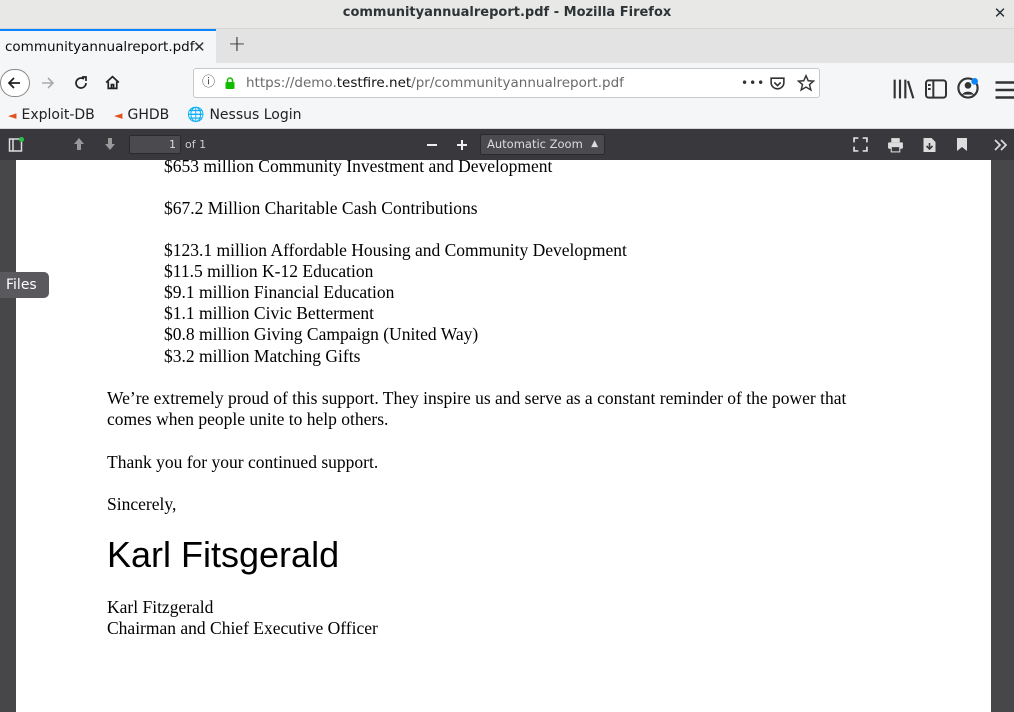 Image resolution: width=1014 pixels, height=712 pixels. I want to click on previous-page-button, so click(79, 144).